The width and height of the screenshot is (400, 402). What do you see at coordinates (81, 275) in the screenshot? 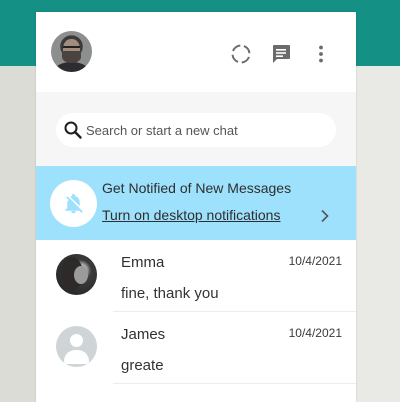
I see `avatar-face` at bounding box center [81, 275].